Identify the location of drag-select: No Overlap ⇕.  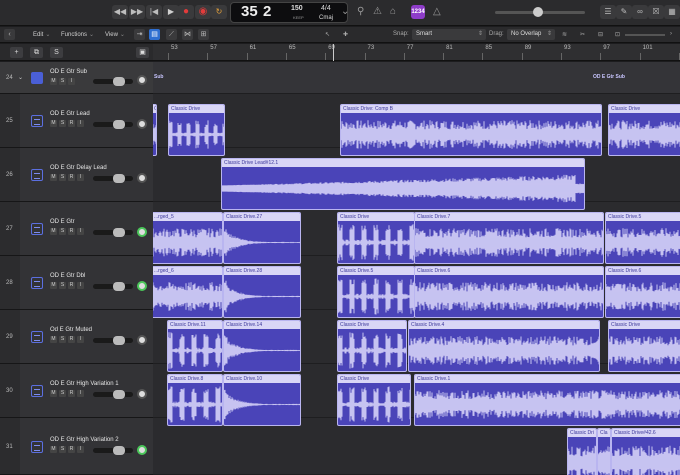
(531, 34).